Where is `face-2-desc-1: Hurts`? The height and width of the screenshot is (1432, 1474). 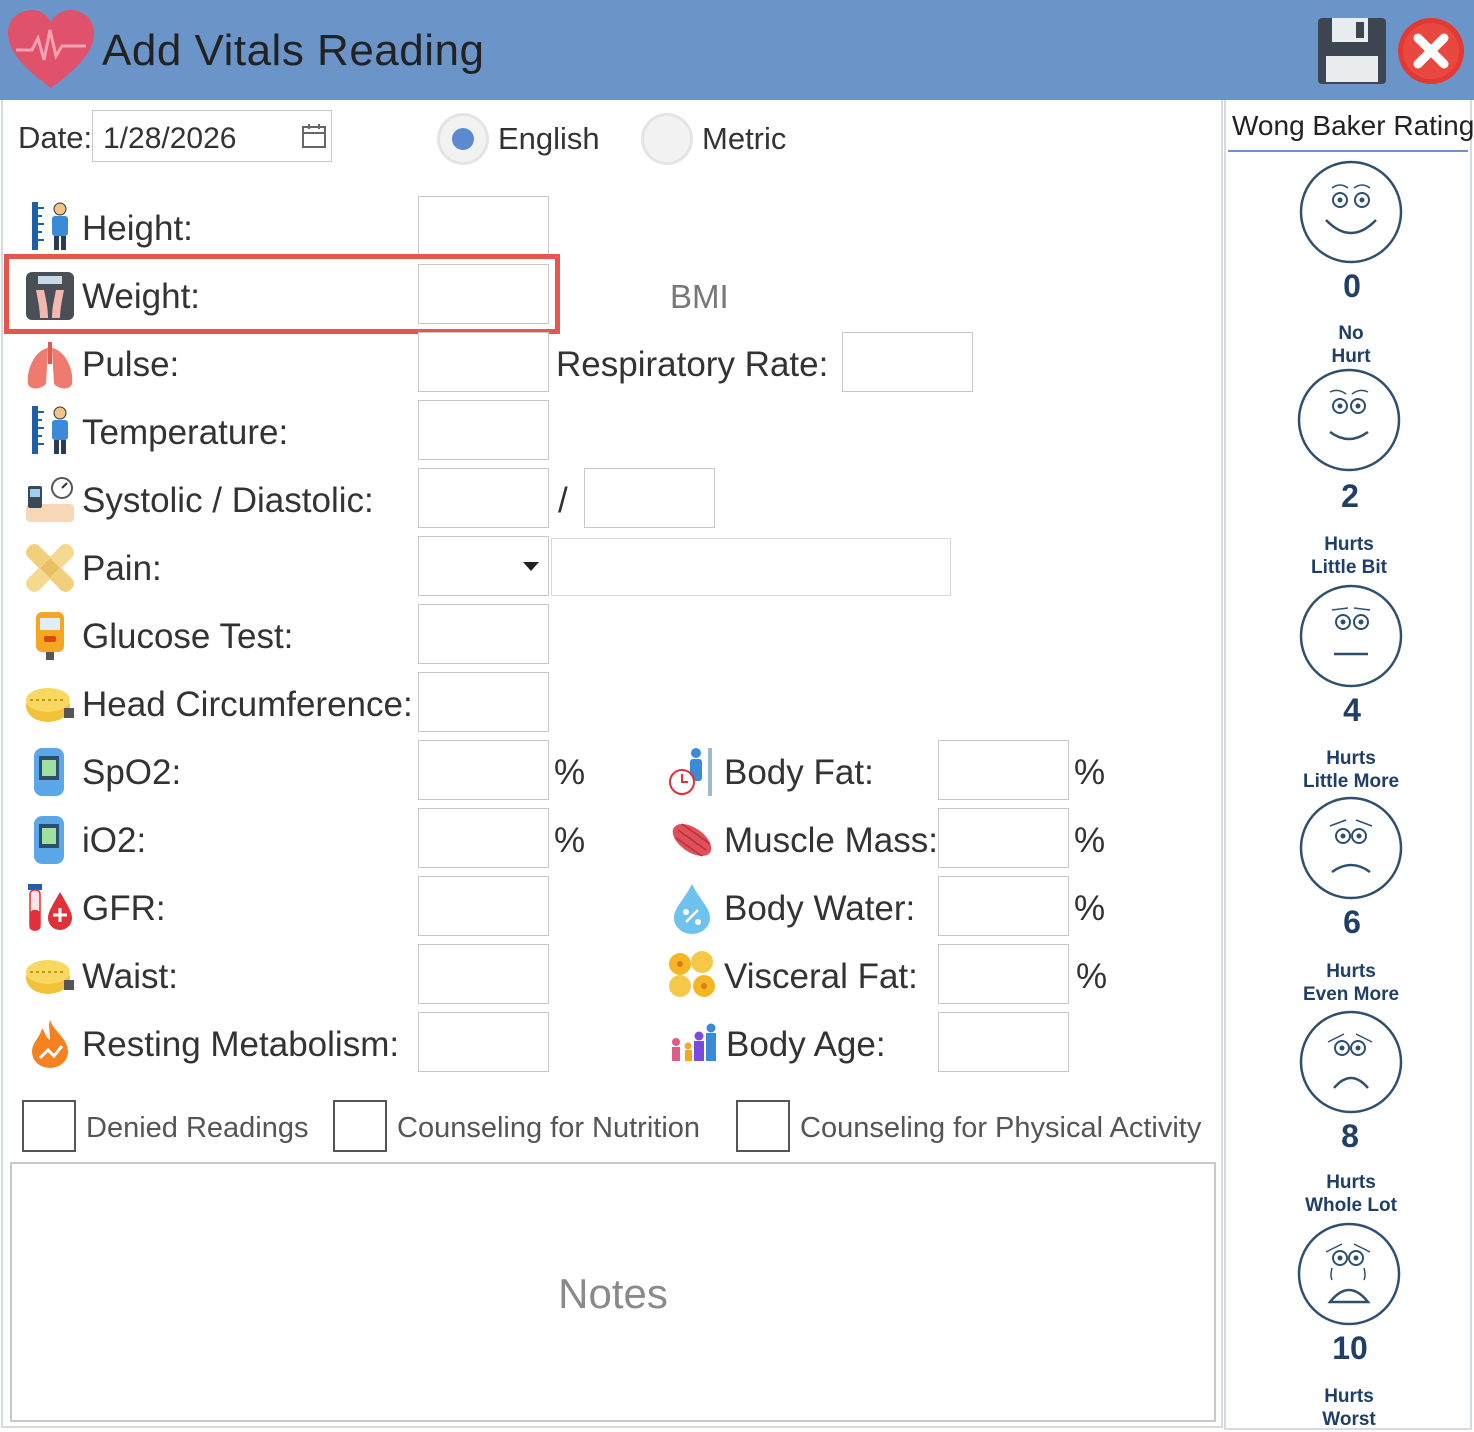
face-2-desc-1: Hurts is located at coordinates (1349, 544).